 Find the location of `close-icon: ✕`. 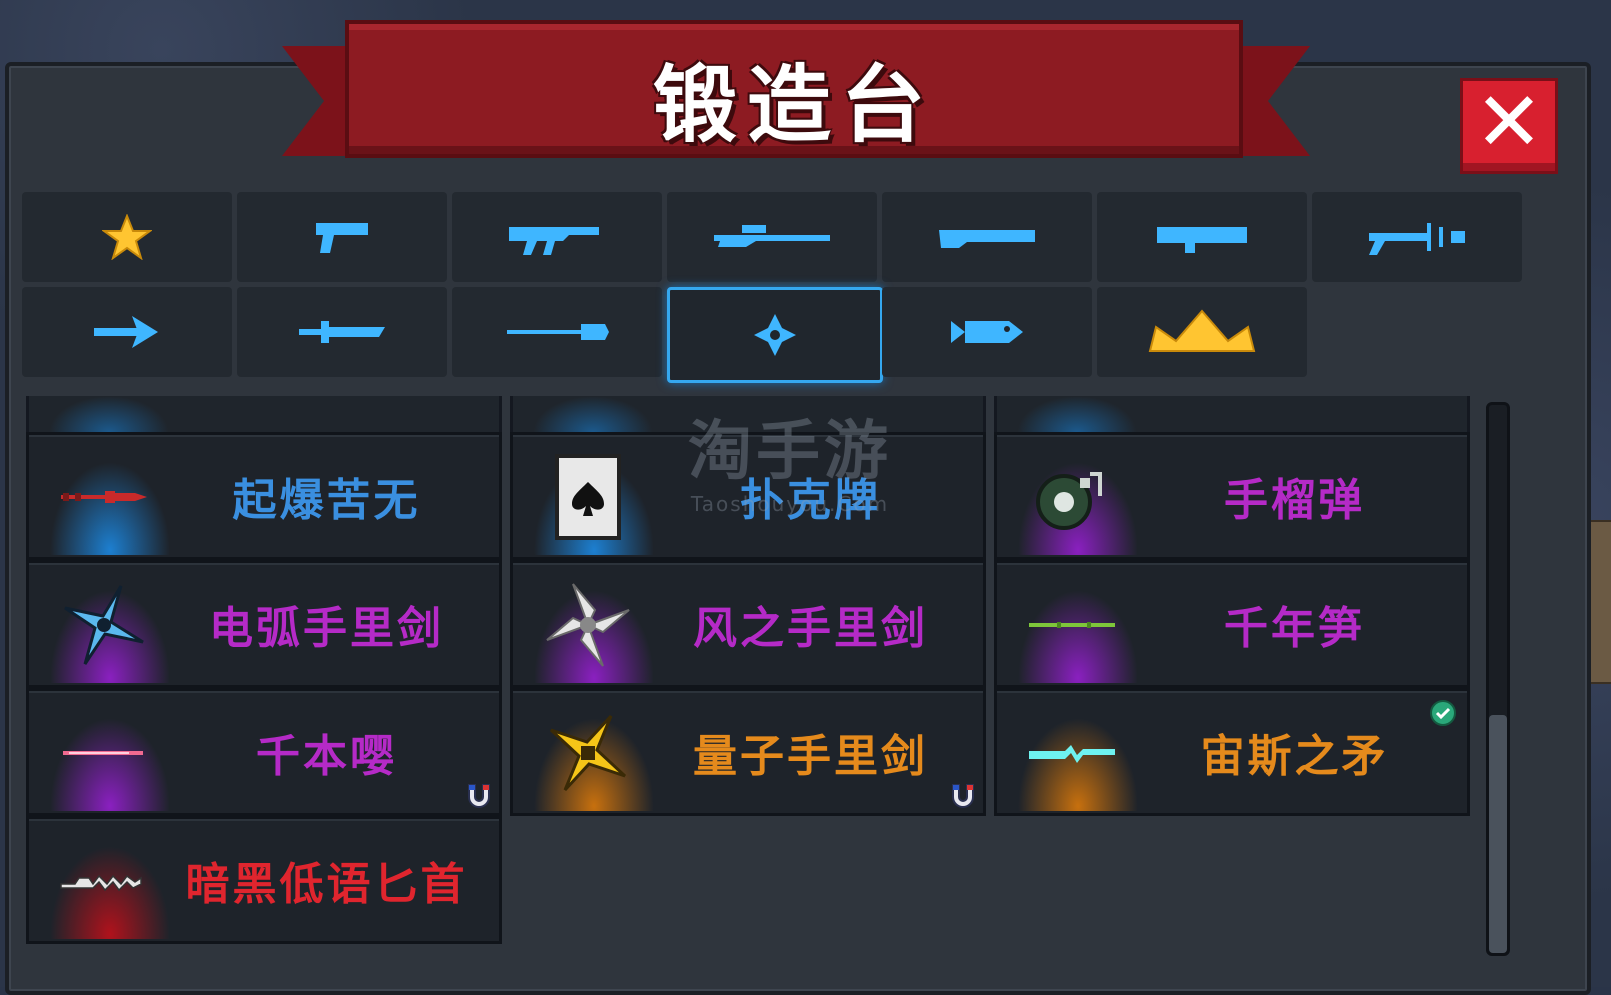

close-icon: ✕ is located at coordinates (1509, 122).